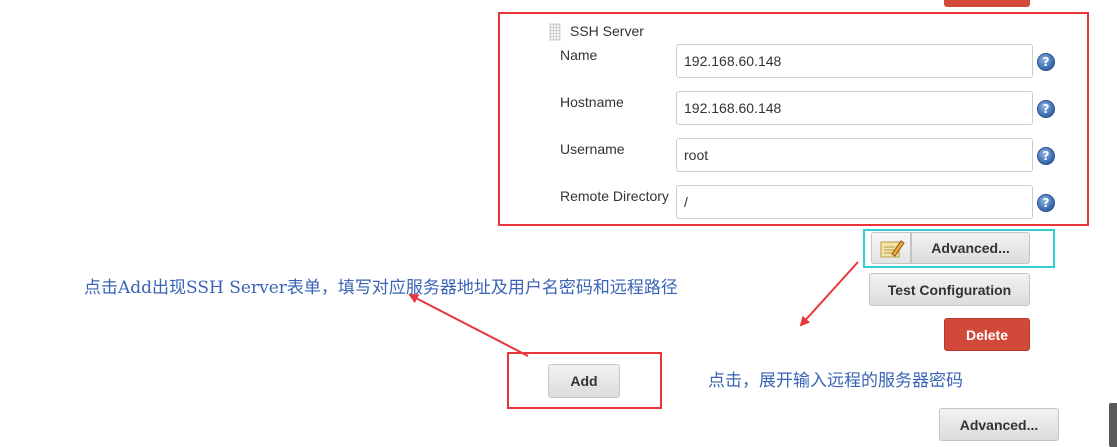 The height and width of the screenshot is (447, 1117). What do you see at coordinates (829, 294) in the screenshot?
I see `arrow-to-advanced` at bounding box center [829, 294].